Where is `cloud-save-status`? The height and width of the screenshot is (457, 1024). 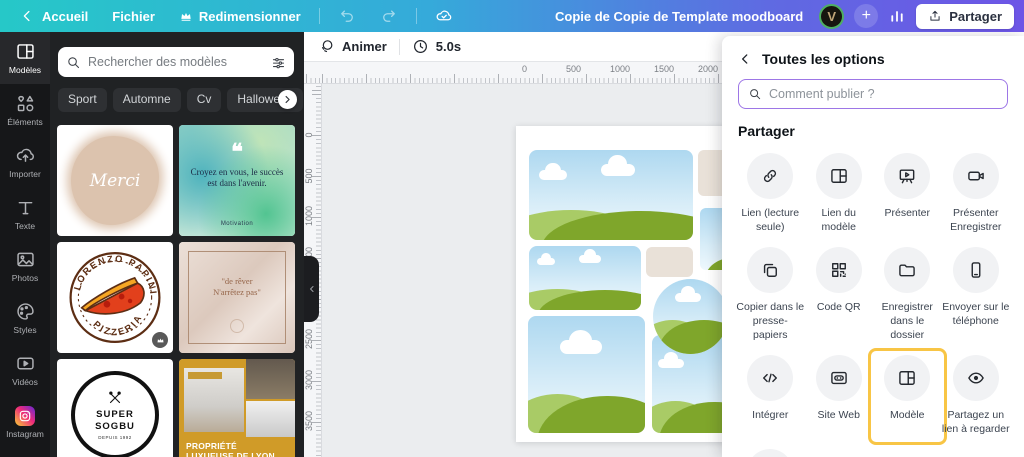
cloud-save-status is located at coordinates (444, 16).